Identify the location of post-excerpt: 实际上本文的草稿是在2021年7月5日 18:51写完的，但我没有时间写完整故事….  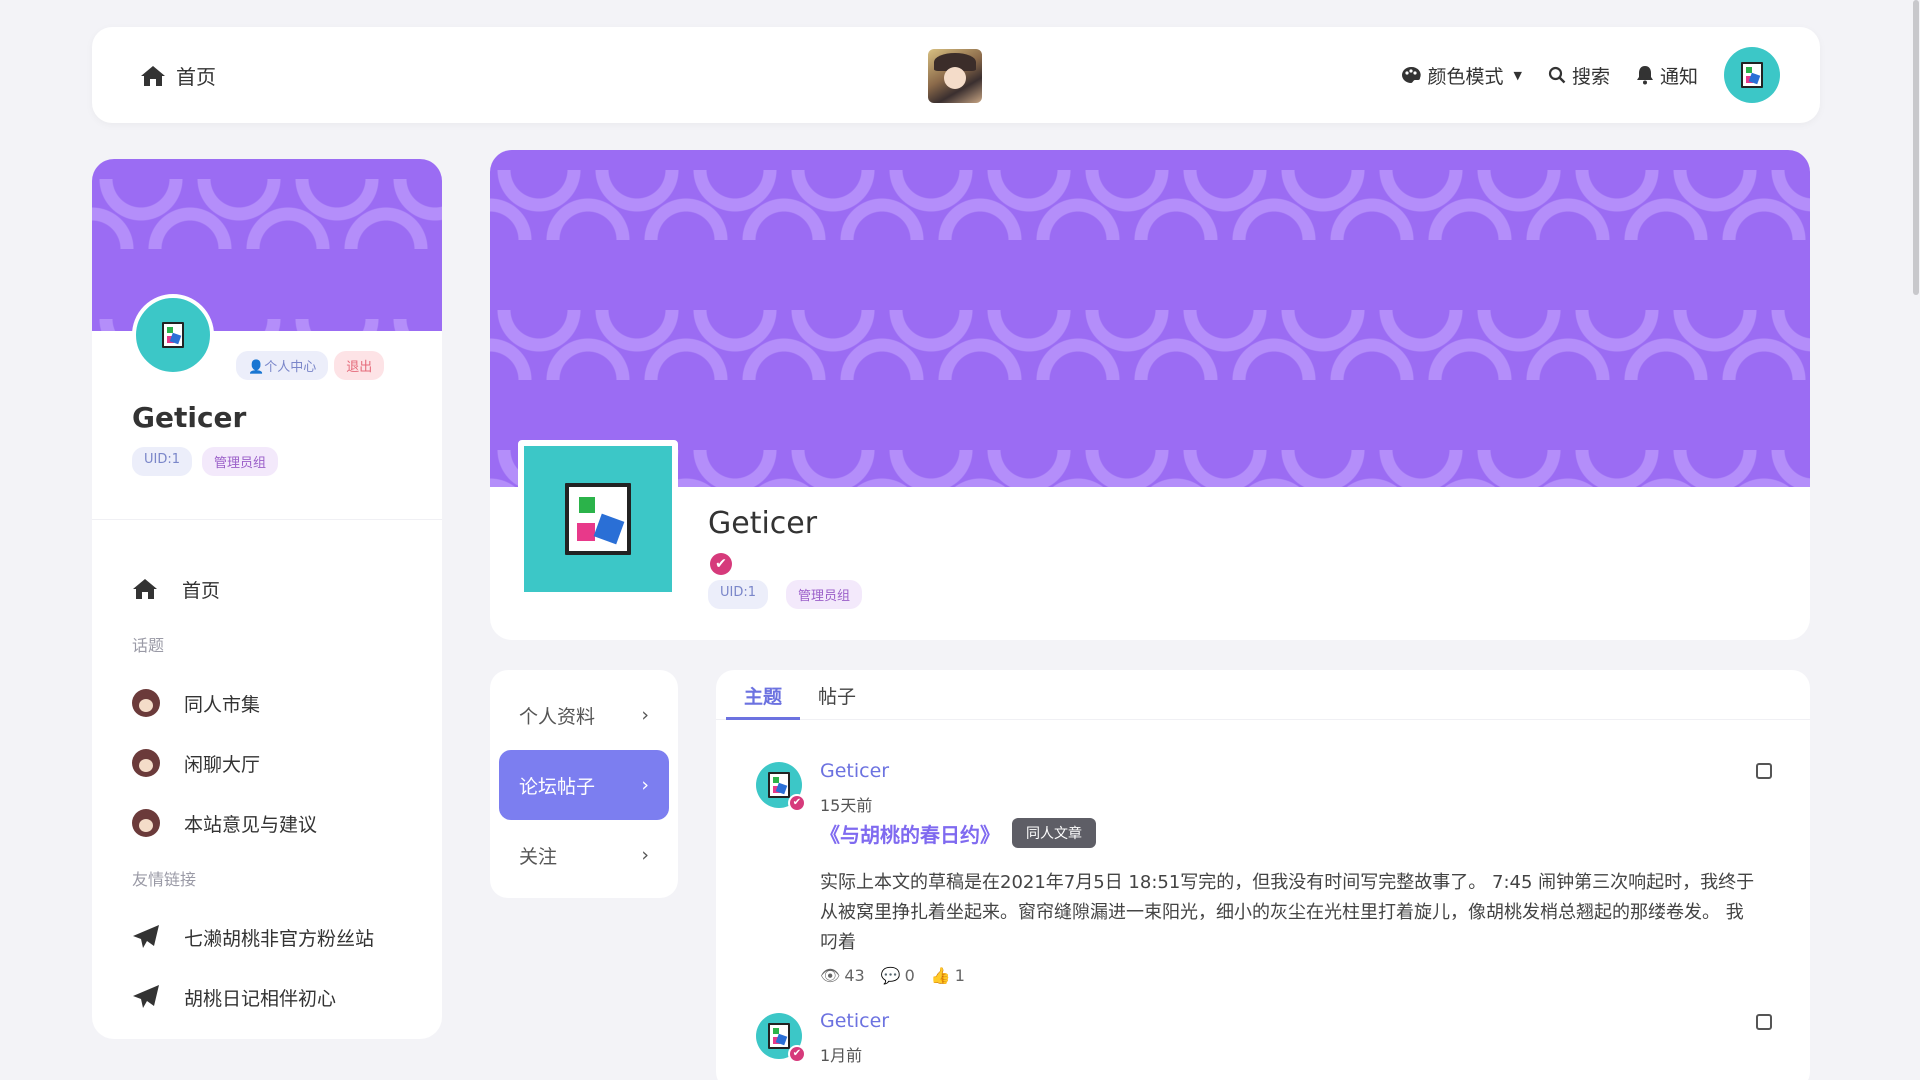
(1287, 912).